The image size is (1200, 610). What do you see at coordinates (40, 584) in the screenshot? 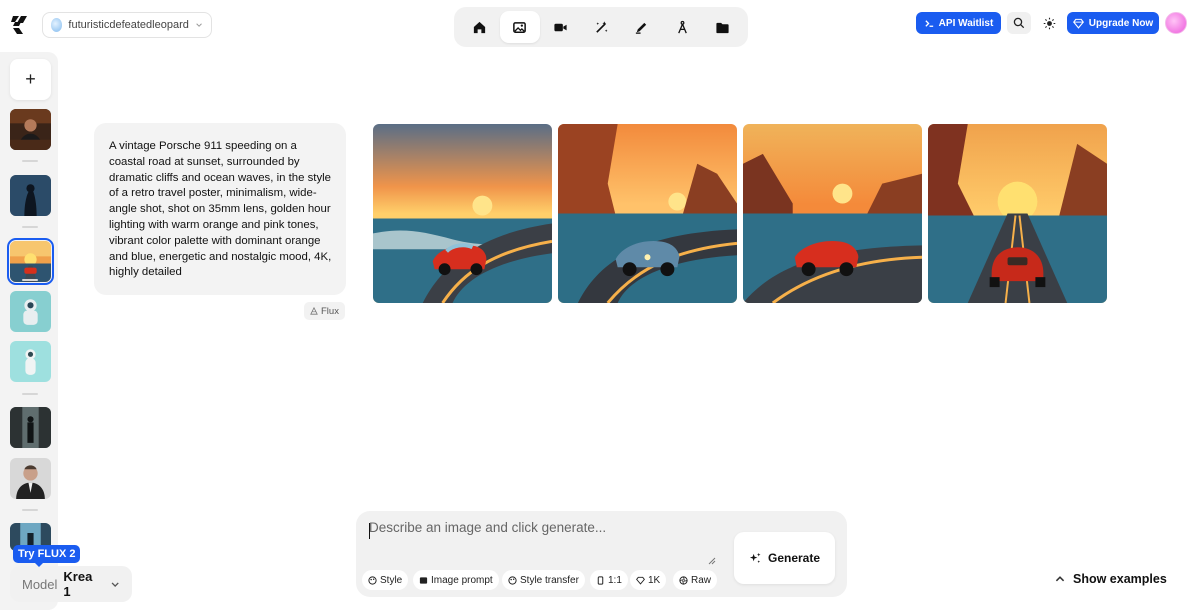
I see `model-label: Model` at bounding box center [40, 584].